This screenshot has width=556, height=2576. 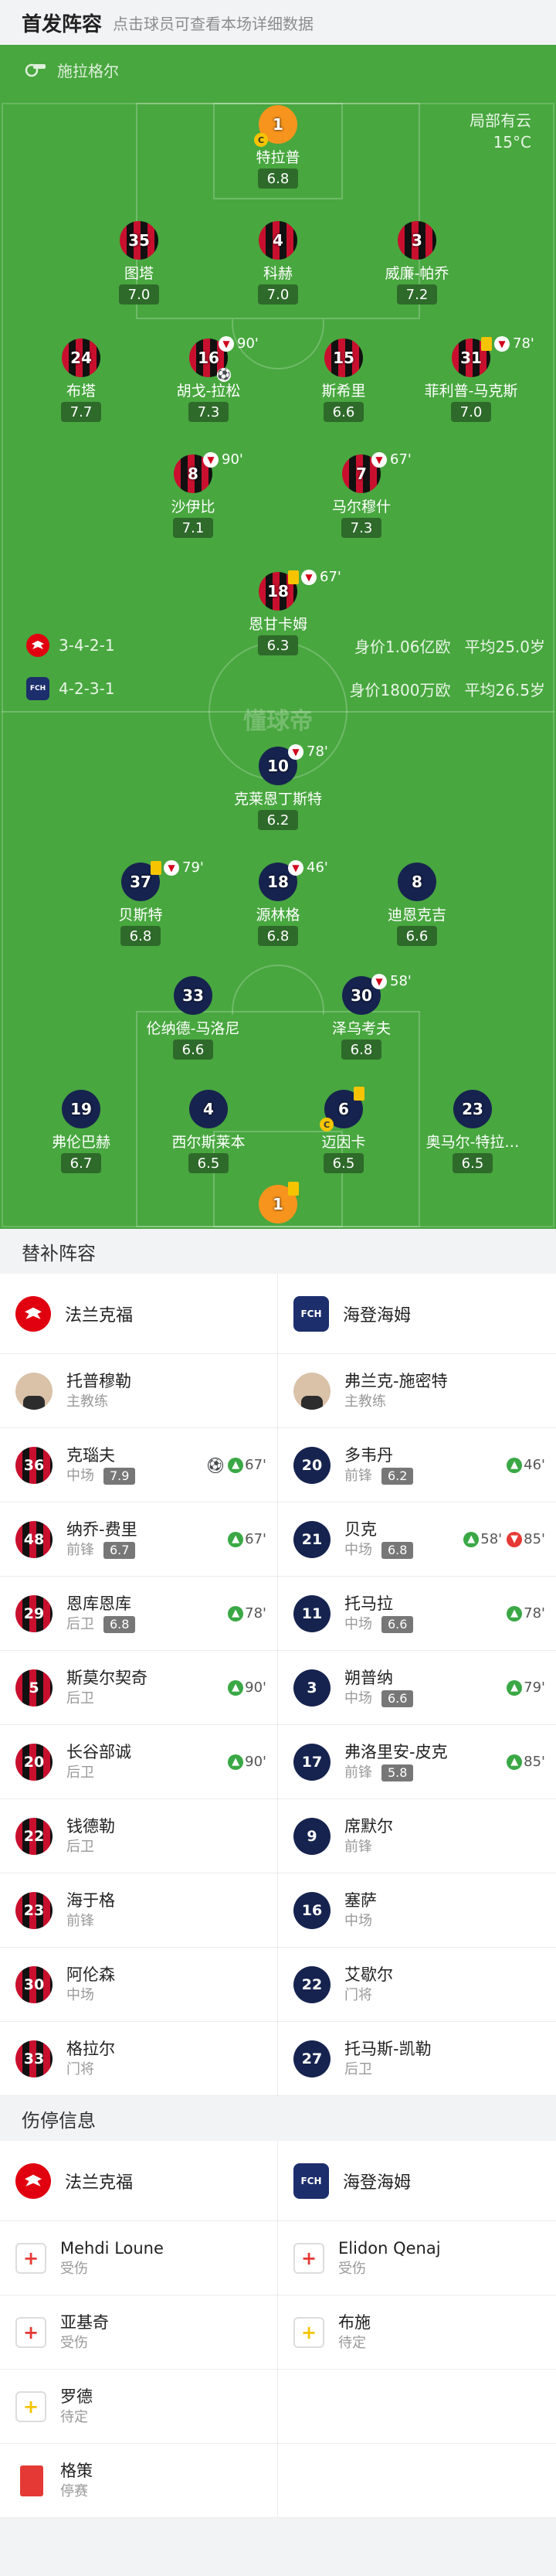 I want to click on subs-team-heidenheim: FCH 海登海姆, so click(x=417, y=1314).